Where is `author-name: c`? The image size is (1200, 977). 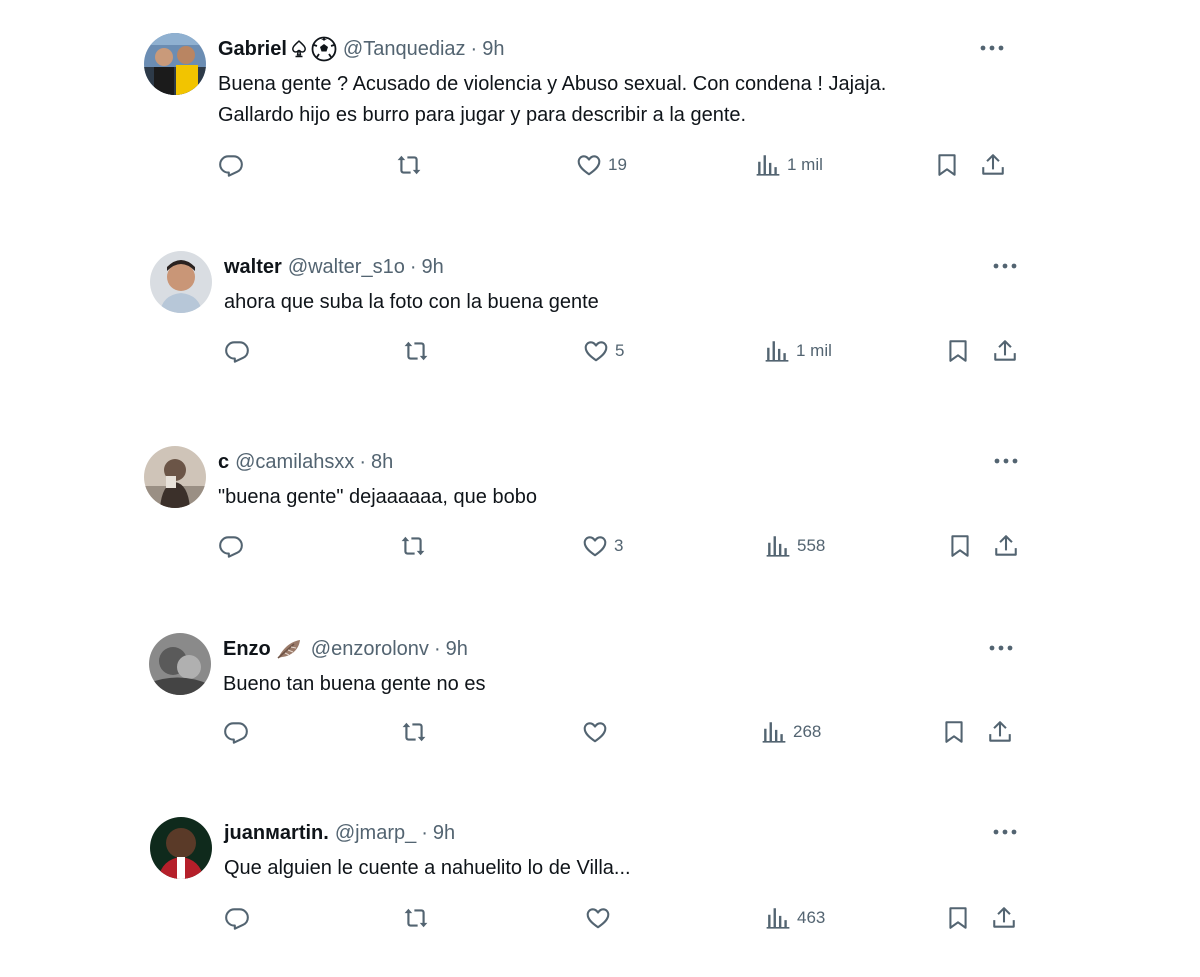 author-name: c is located at coordinates (223, 462).